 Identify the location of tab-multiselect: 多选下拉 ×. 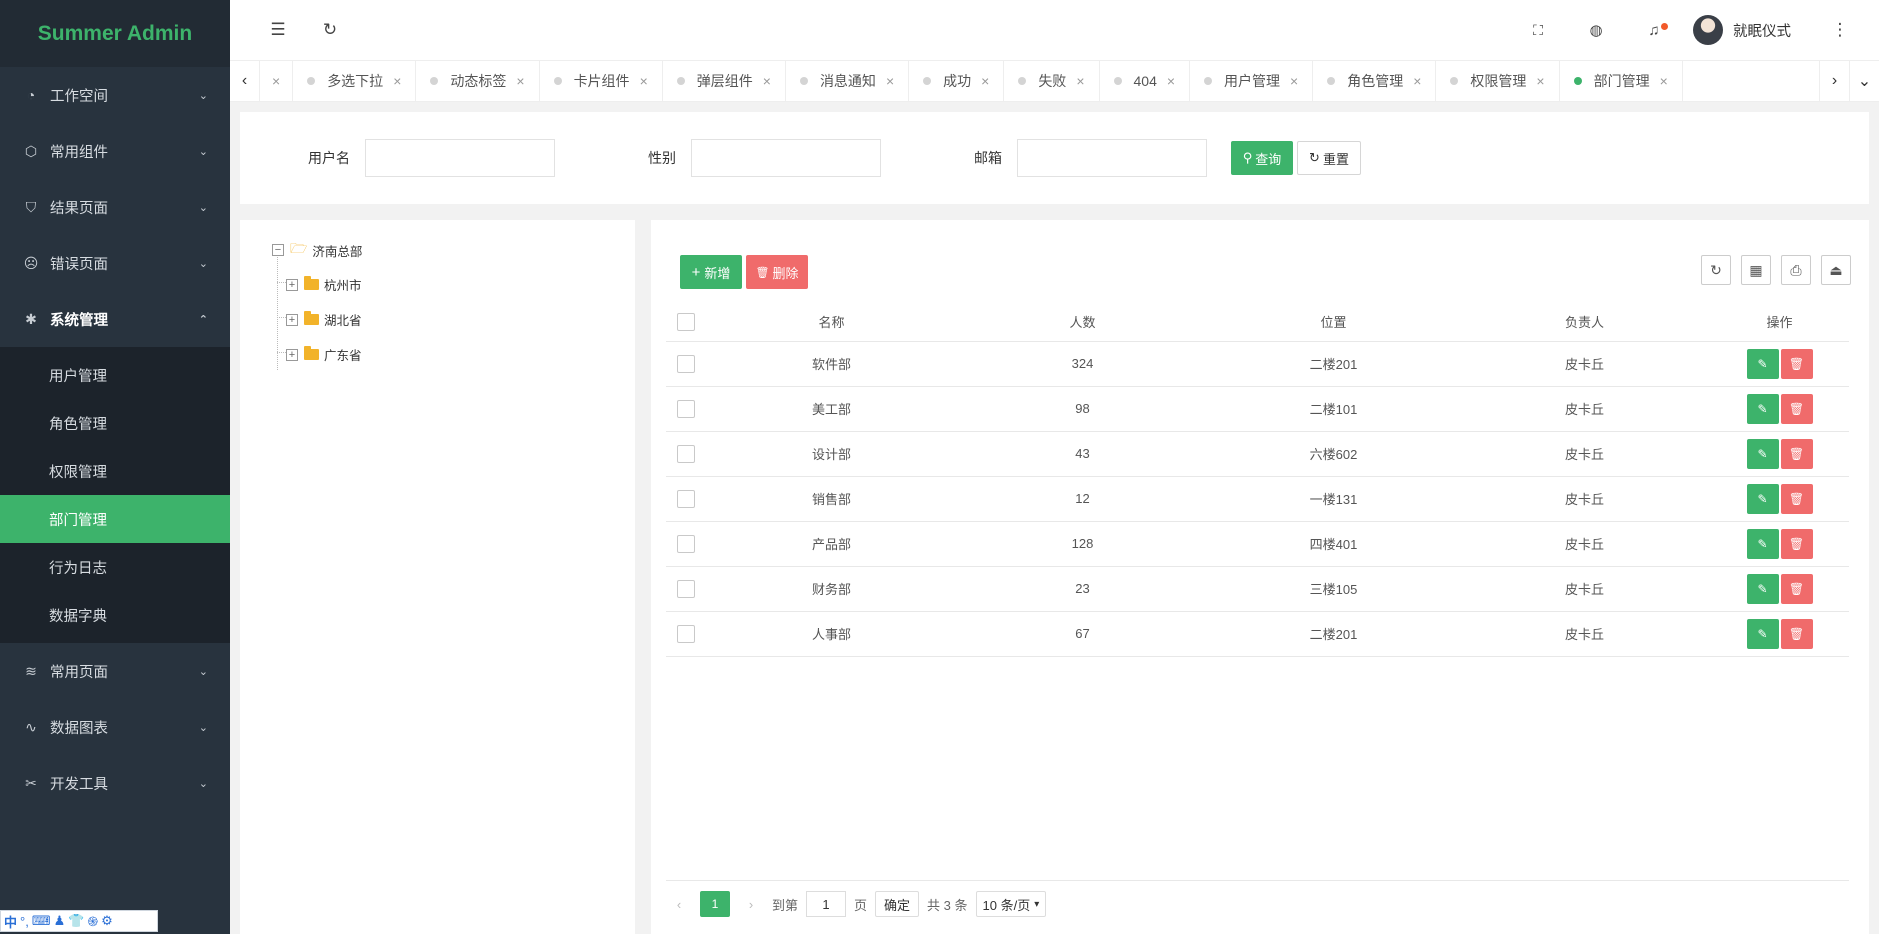
(355, 81).